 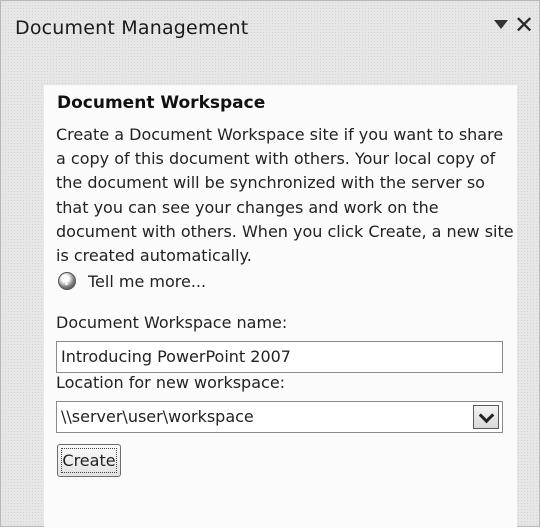 What do you see at coordinates (172, 322) in the screenshot?
I see `workspace-name-label: Document Workspace name:` at bounding box center [172, 322].